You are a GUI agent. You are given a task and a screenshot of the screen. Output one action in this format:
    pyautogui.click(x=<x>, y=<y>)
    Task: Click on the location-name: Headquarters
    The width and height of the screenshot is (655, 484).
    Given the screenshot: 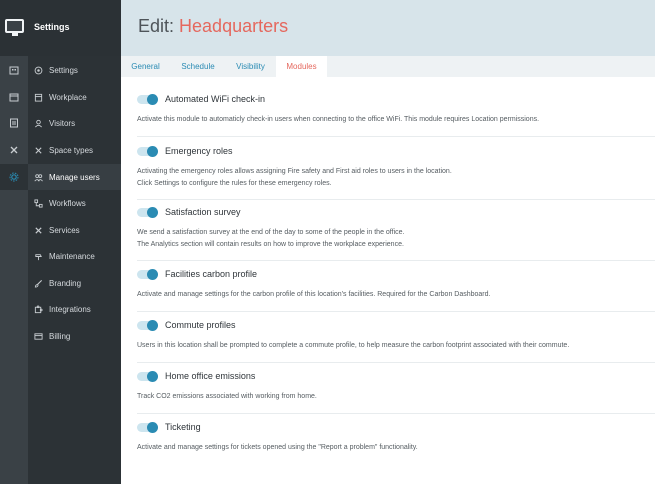 What is the action you would take?
    pyautogui.click(x=234, y=26)
    